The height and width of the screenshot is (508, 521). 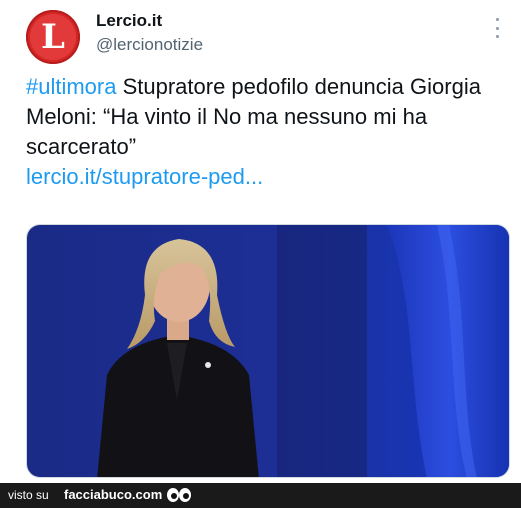 I want to click on avatar-logo: L, so click(x=53, y=37).